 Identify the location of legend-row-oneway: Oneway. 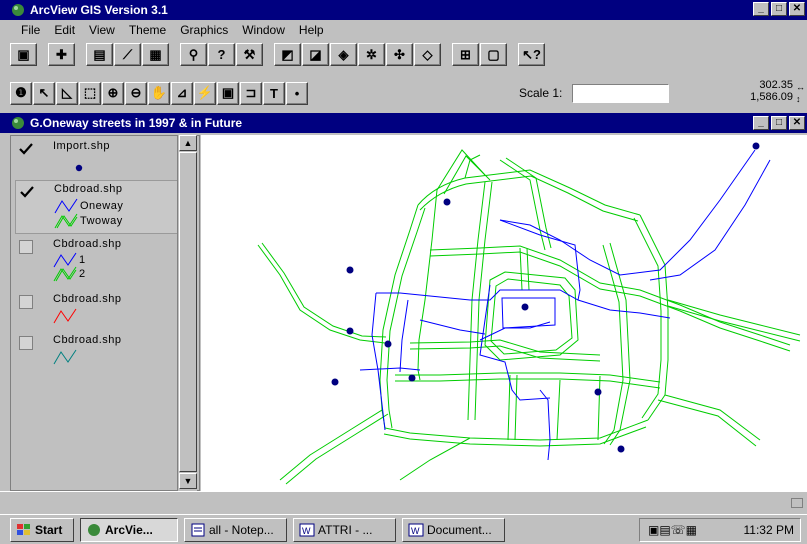
(88, 206).